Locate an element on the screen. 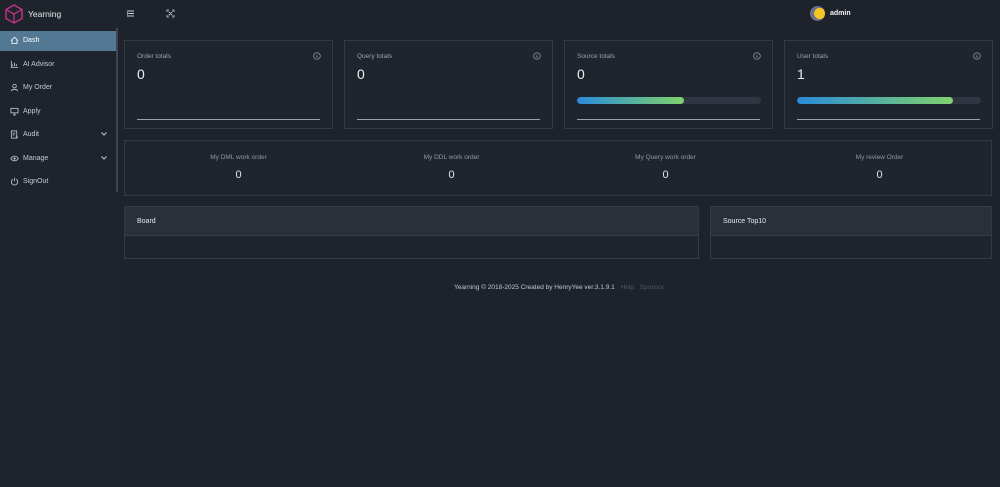  fullscreen-icon is located at coordinates (170, 13).